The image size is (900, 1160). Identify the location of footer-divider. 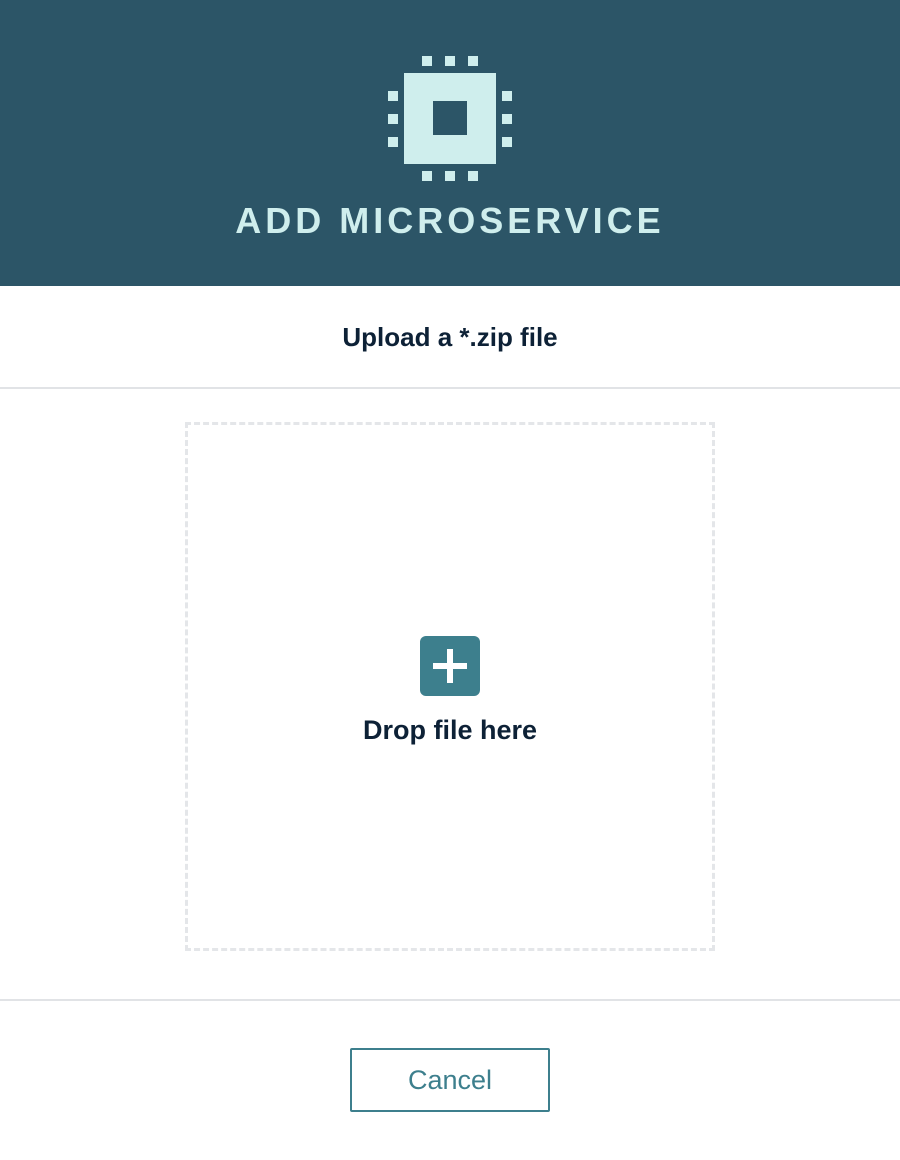
(450, 1000).